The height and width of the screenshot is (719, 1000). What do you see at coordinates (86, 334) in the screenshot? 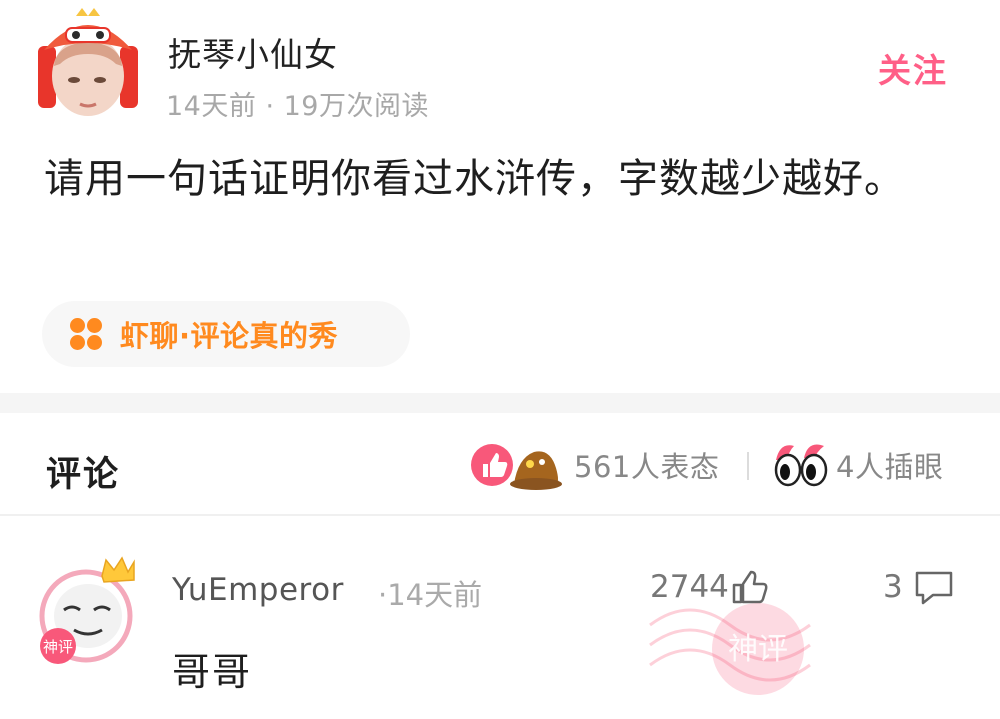
I see `tag-dots-icon` at bounding box center [86, 334].